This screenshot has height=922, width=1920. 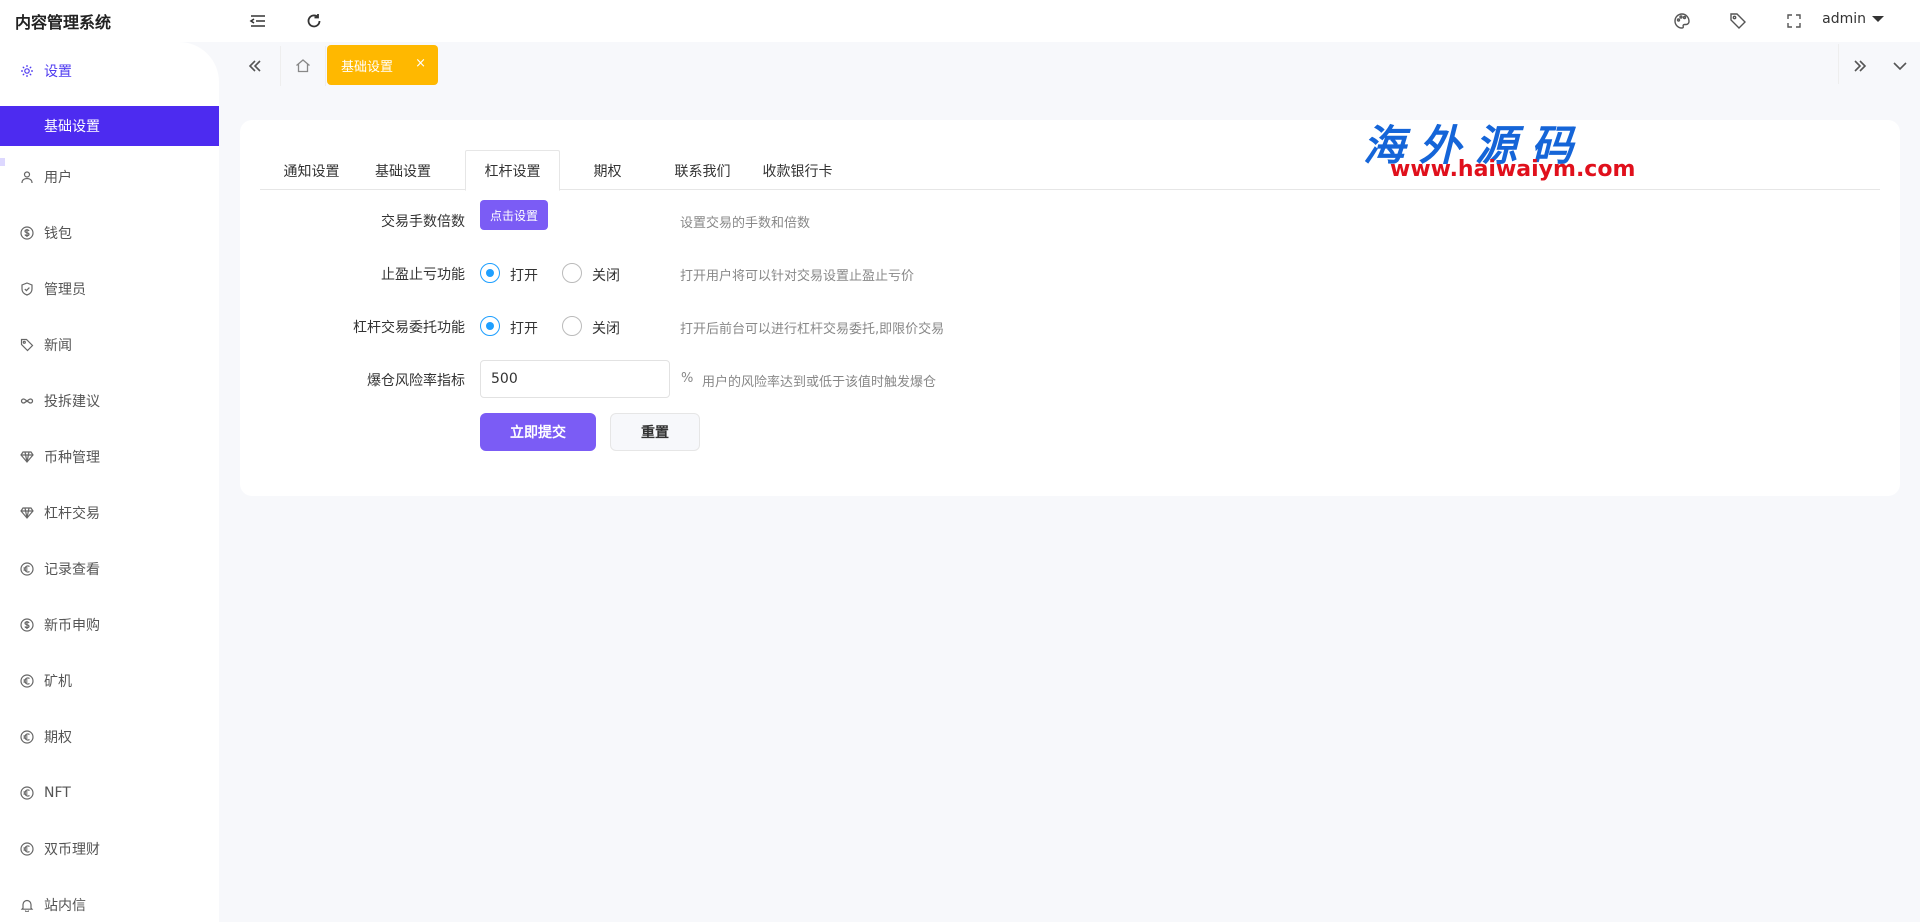 I want to click on username: admin, so click(x=1844, y=19).